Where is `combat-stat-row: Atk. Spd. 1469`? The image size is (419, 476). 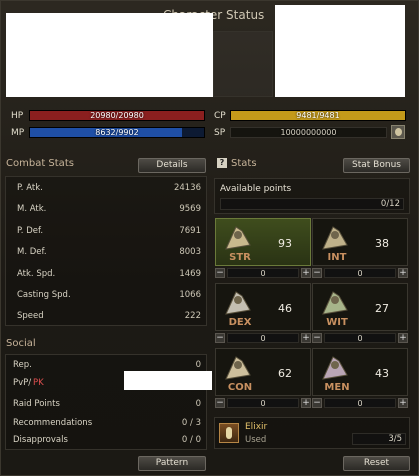
combat-stat-row: Atk. Spd. 1469 is located at coordinates (106, 274).